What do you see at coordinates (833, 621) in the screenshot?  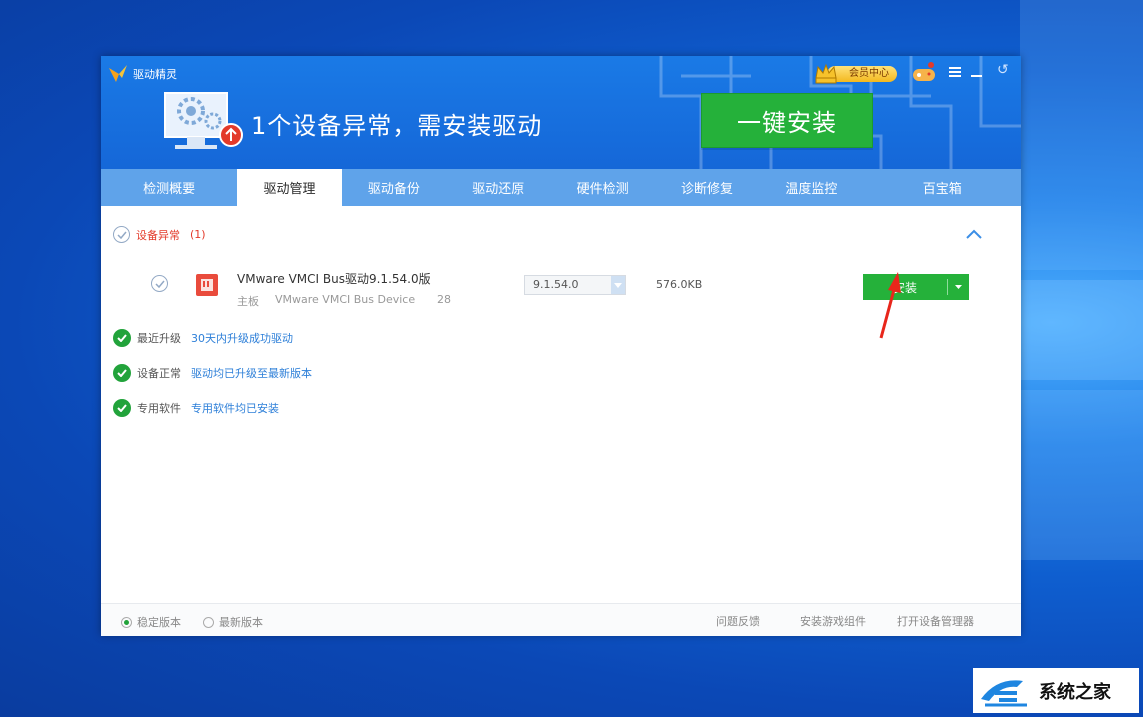 I see `install-game-components-link: 安装游戏组件` at bounding box center [833, 621].